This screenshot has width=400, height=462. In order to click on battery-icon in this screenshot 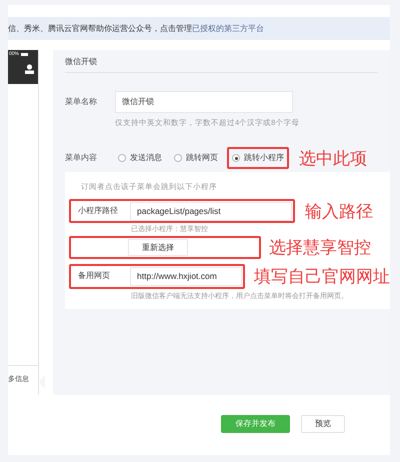, I will do `click(24, 54)`.